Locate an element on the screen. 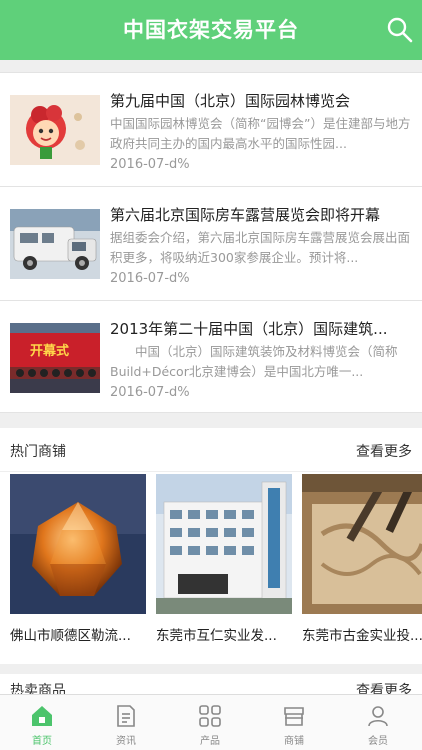  tab-label: 首页 is located at coordinates (42, 741).